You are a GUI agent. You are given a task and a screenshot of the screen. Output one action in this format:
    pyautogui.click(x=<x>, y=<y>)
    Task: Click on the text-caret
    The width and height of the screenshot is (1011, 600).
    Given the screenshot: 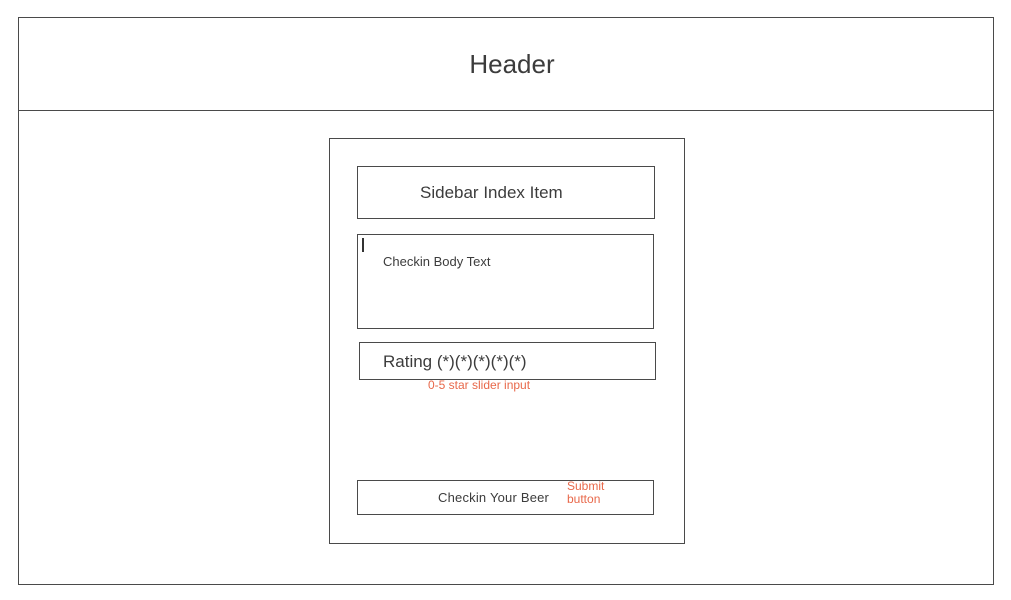 What is the action you would take?
    pyautogui.click(x=363, y=245)
    